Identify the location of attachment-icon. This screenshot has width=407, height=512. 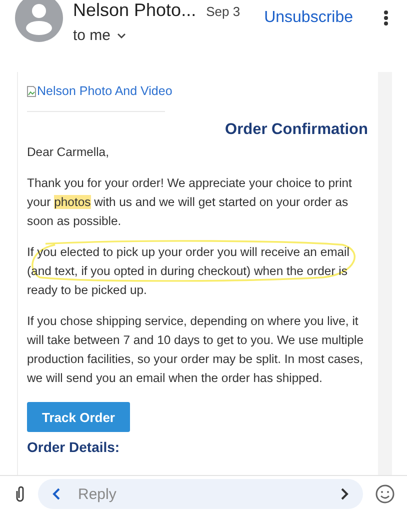
(20, 494).